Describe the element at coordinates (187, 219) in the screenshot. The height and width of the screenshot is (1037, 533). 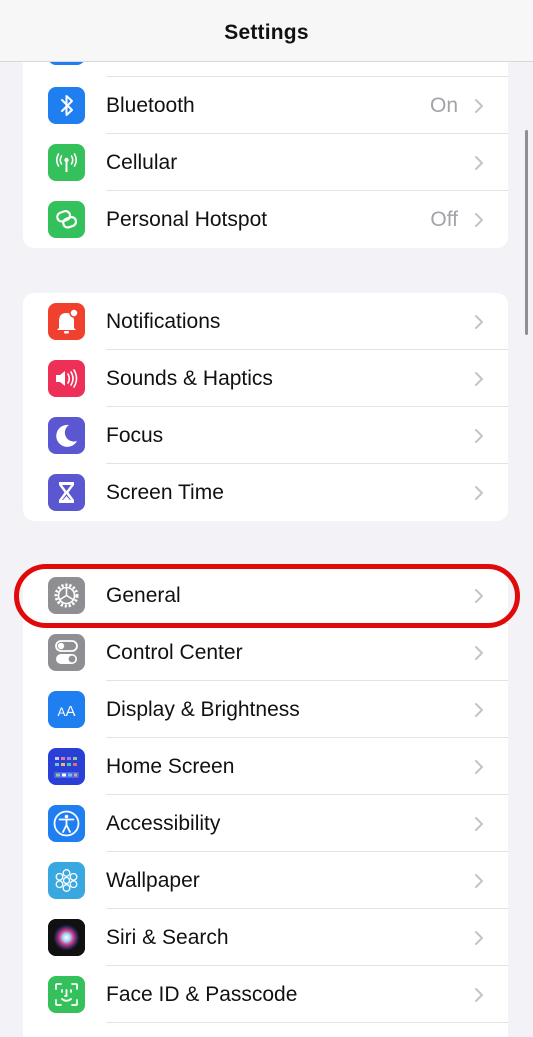
I see `row-label: Personal Hotspot` at that location.